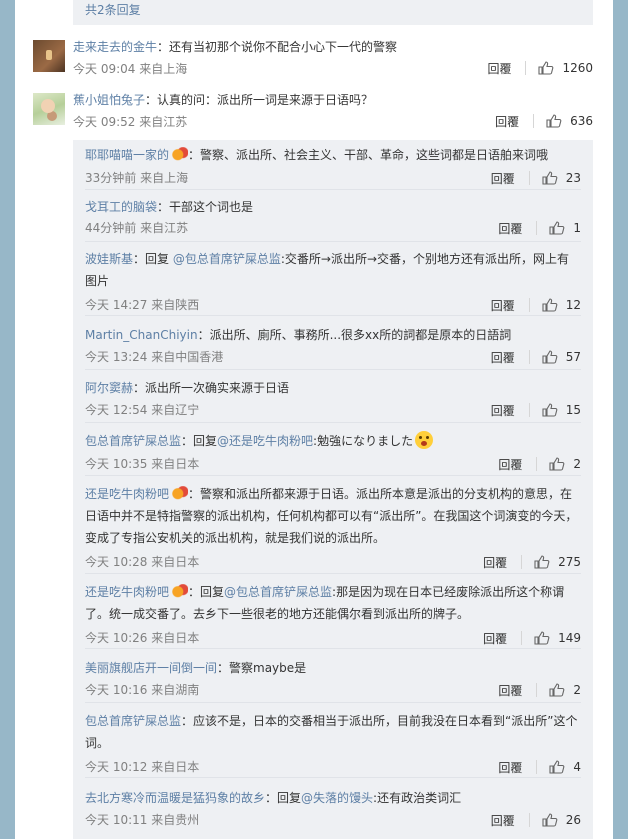  Describe the element at coordinates (113, 9) in the screenshot. I see `more-replies-link: 共2条回复` at that location.